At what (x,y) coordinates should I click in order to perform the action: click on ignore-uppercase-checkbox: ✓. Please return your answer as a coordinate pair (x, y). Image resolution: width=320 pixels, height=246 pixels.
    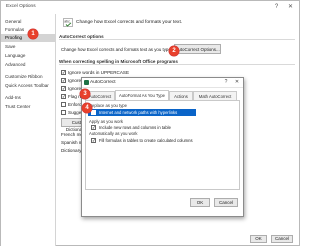
    Looking at the image, I should click on (63, 72).